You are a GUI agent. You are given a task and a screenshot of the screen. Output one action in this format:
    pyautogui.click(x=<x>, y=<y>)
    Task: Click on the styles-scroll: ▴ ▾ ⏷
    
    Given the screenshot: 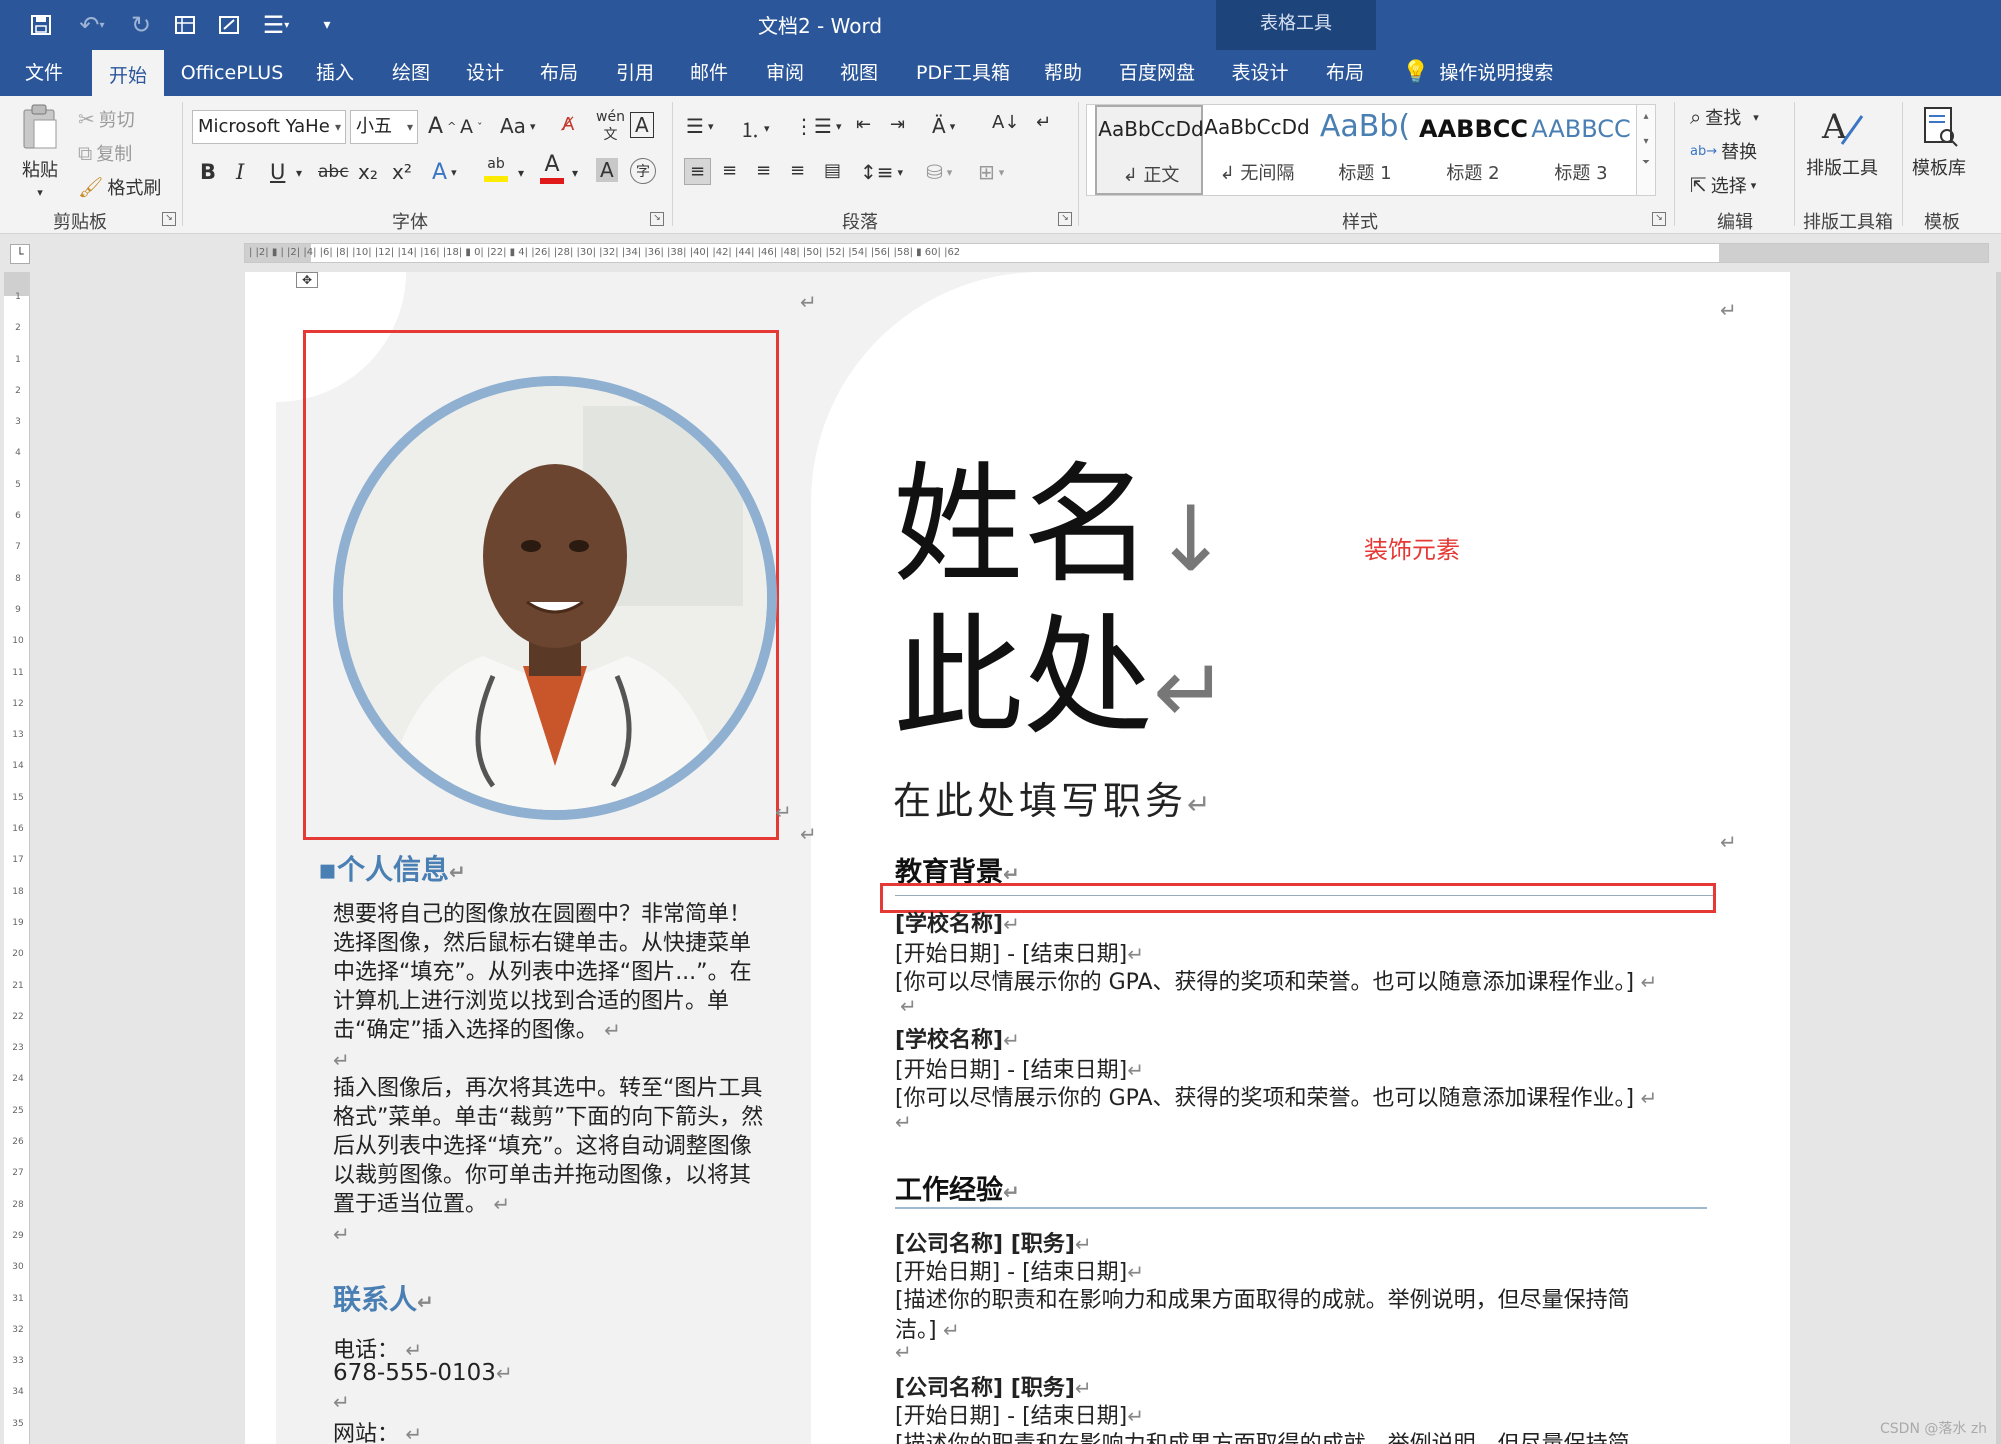 What is the action you would take?
    pyautogui.click(x=1646, y=150)
    